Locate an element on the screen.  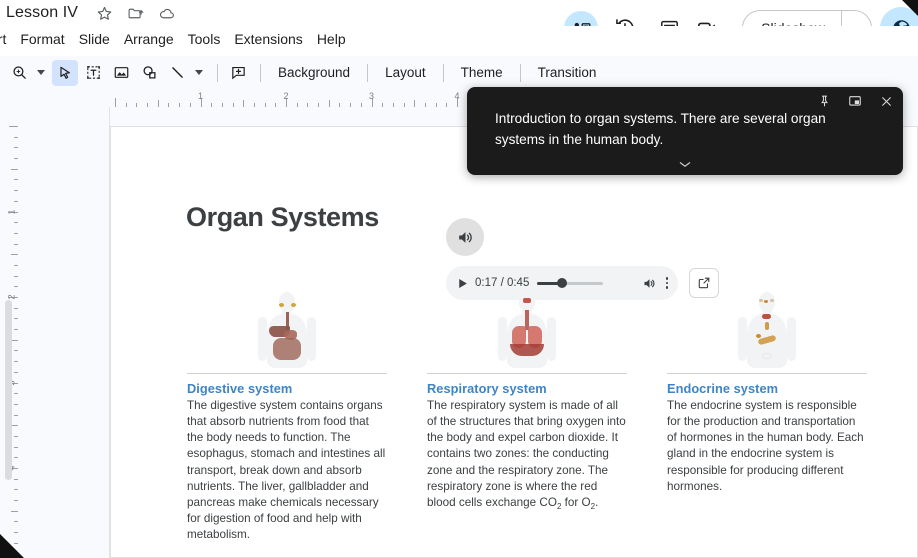
ruler-number: 2 is located at coordinates (11, 297).